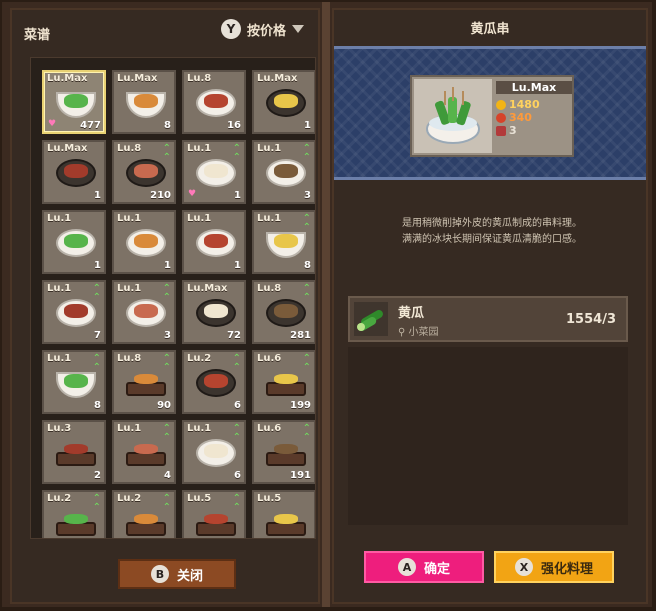 This screenshot has width=656, height=611. I want to click on recipe-beef-plate: Lu.8 ⌃ ⌃ 281, so click(283, 312).